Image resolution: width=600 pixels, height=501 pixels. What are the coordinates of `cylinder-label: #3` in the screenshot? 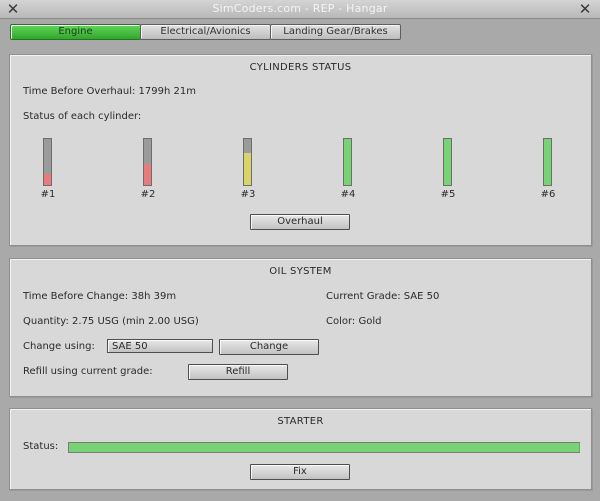 It's located at (248, 194).